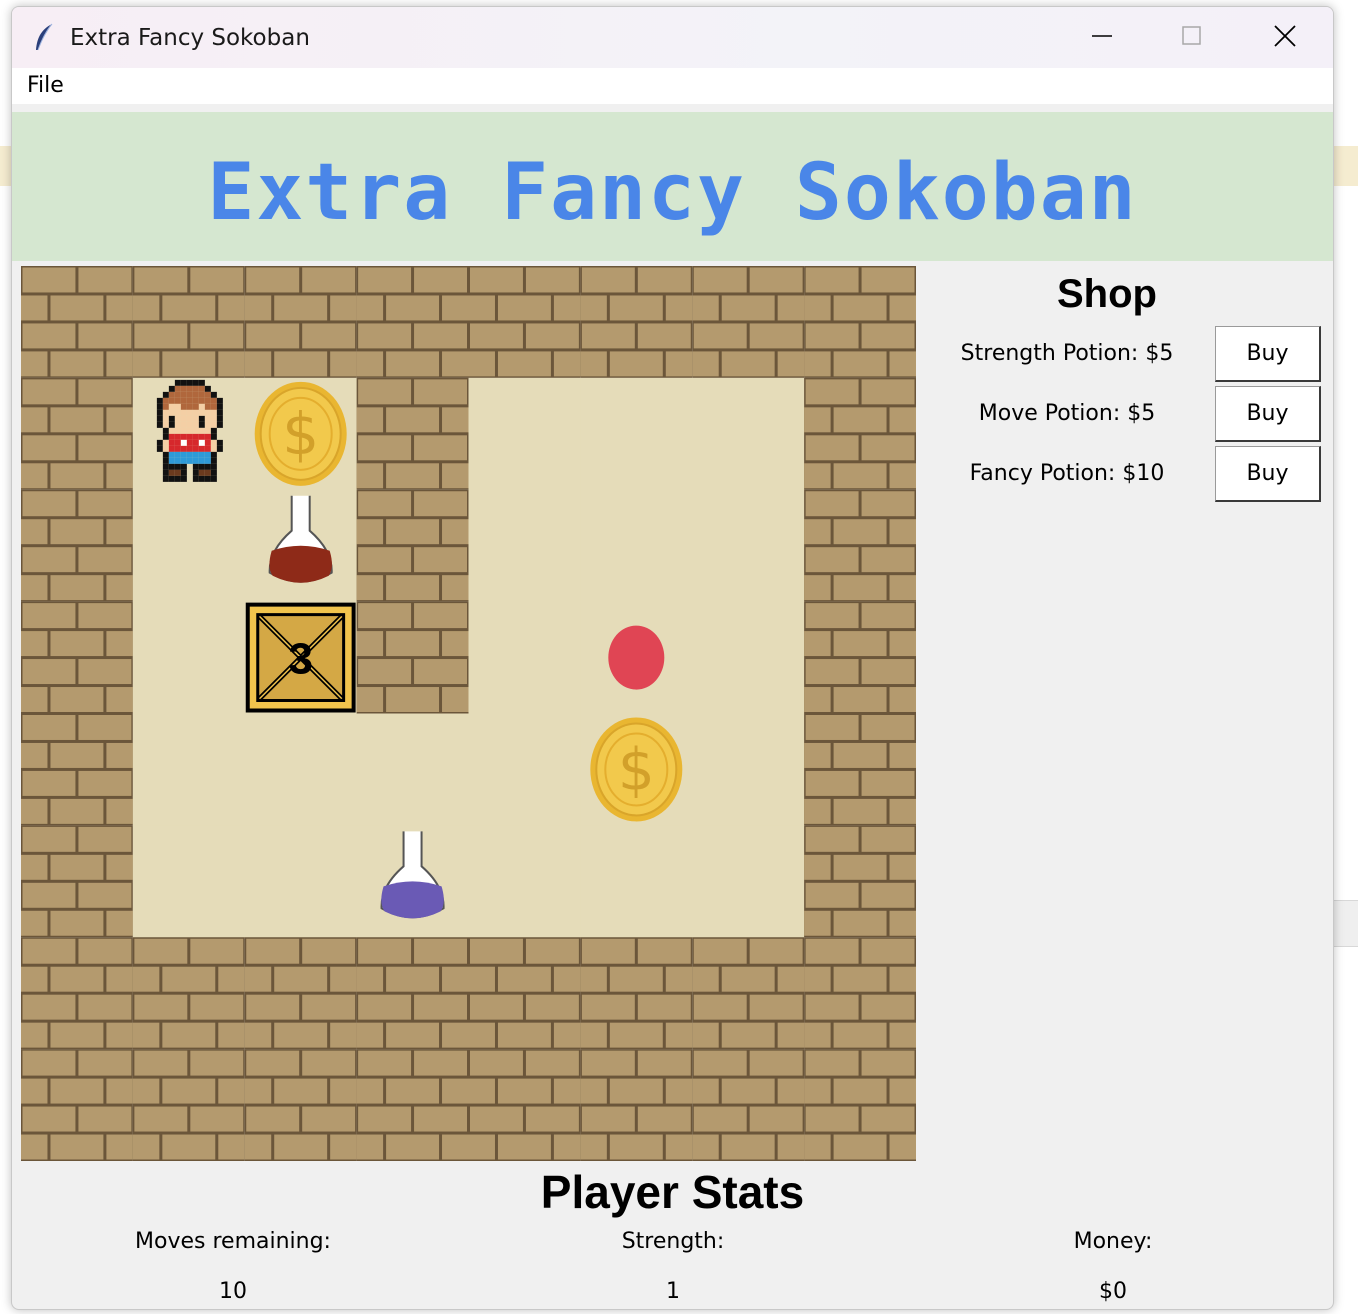 Image resolution: width=1358 pixels, height=1314 pixels. What do you see at coordinates (1113, 1241) in the screenshot?
I see `money-label: Money:` at bounding box center [1113, 1241].